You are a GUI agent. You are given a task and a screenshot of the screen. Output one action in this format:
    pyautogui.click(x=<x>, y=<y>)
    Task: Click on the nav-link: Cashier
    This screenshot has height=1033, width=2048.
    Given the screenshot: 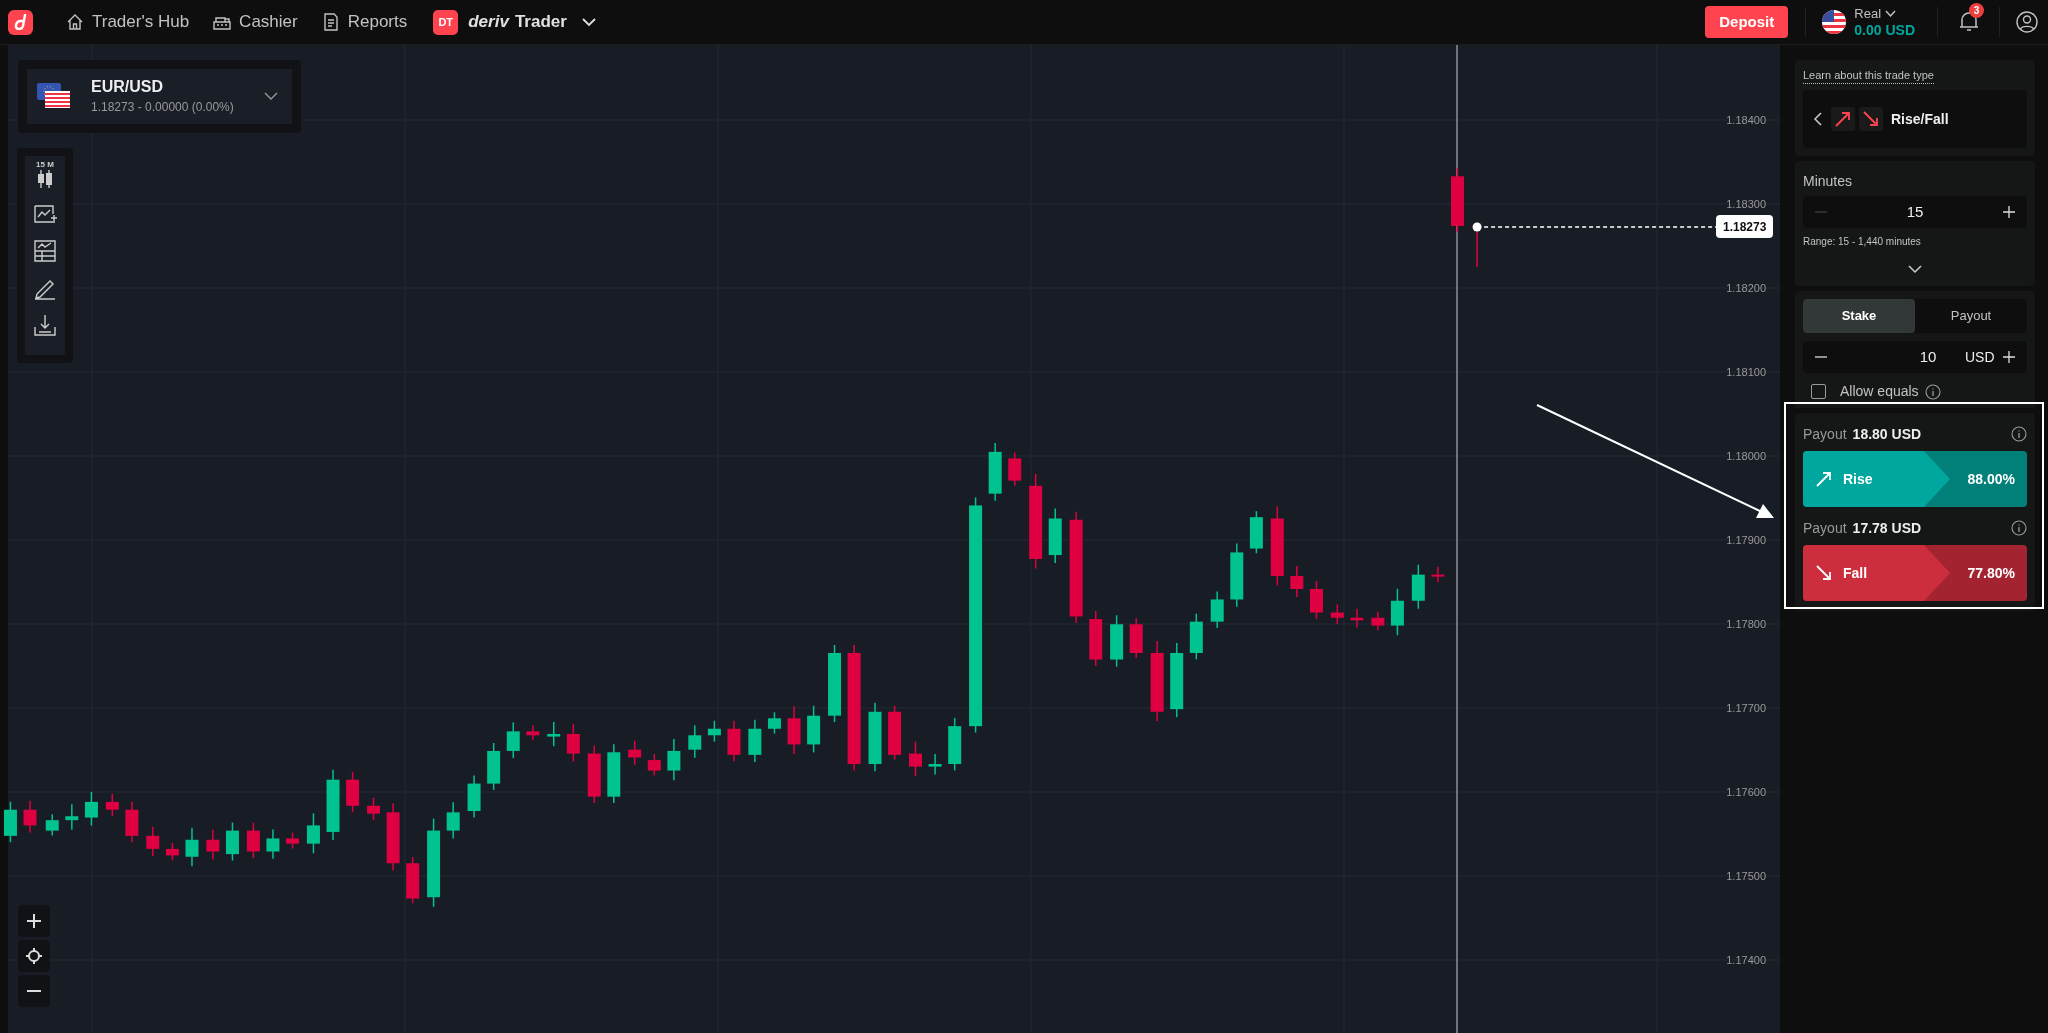 What is the action you would take?
    pyautogui.click(x=255, y=22)
    